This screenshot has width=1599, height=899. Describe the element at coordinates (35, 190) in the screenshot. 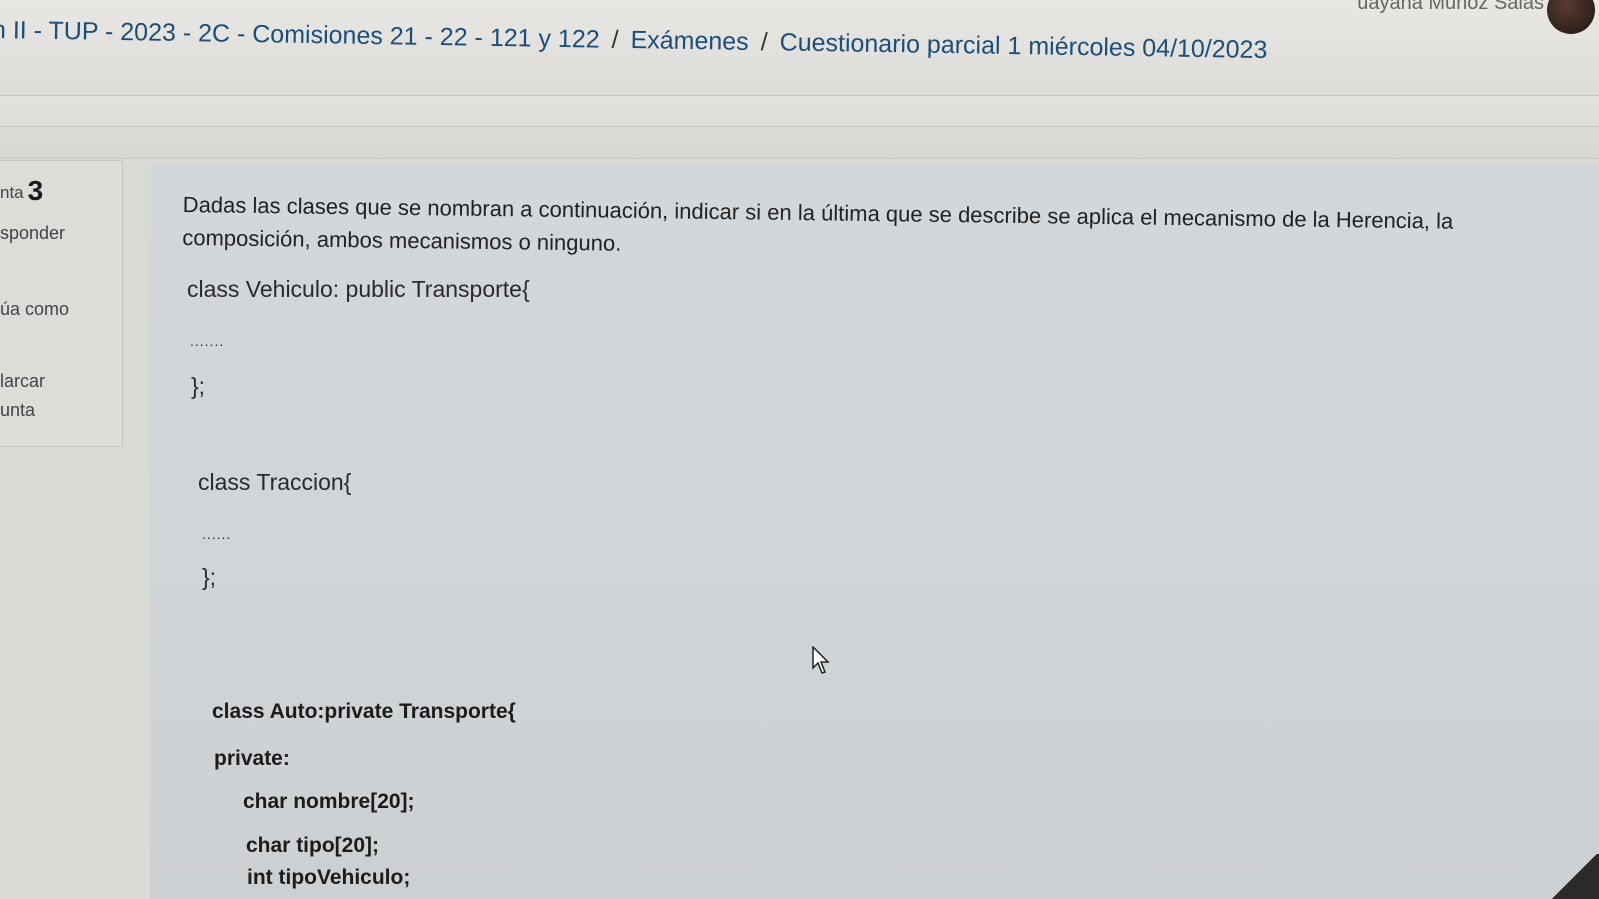

I see `question-number-value: 3` at that location.